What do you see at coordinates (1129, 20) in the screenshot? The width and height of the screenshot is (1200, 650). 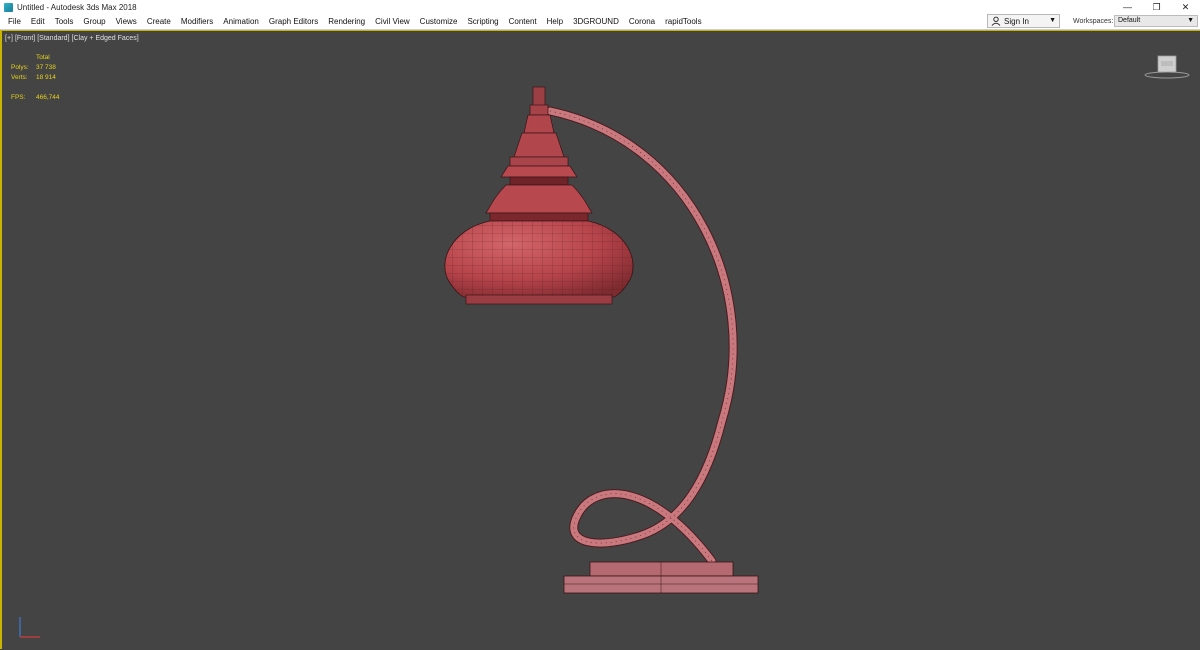 I see `workspace-value: Default` at bounding box center [1129, 20].